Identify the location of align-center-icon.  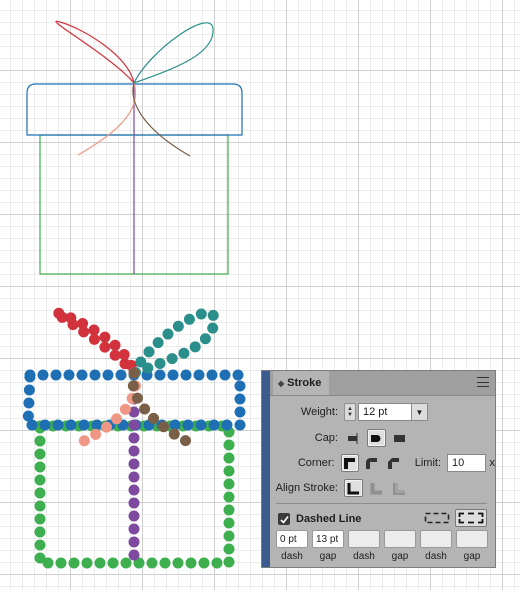
(353, 488).